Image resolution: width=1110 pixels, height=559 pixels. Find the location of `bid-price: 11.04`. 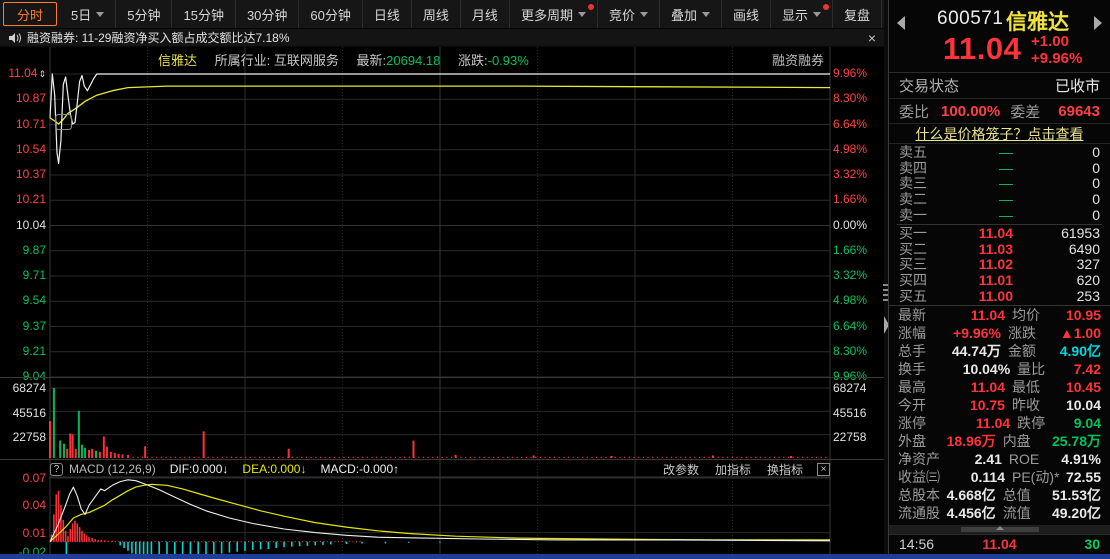

bid-price: 11.04 is located at coordinates (974, 233).